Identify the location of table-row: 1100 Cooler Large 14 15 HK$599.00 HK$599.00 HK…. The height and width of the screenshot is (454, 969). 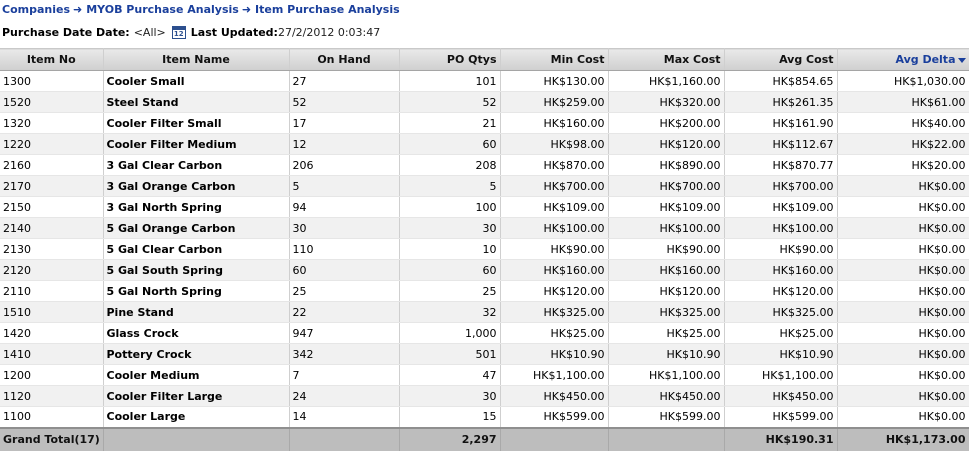
(484, 417).